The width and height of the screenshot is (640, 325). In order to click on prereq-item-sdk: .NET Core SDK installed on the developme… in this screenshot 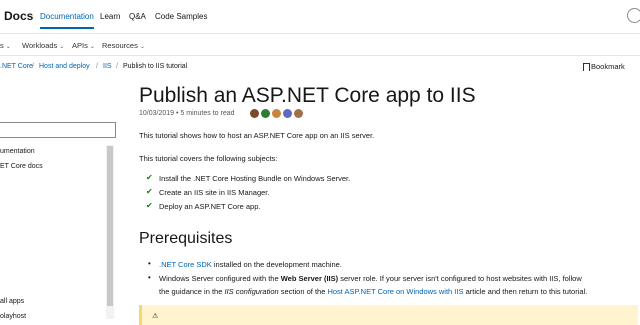, I will do `click(250, 264)`.